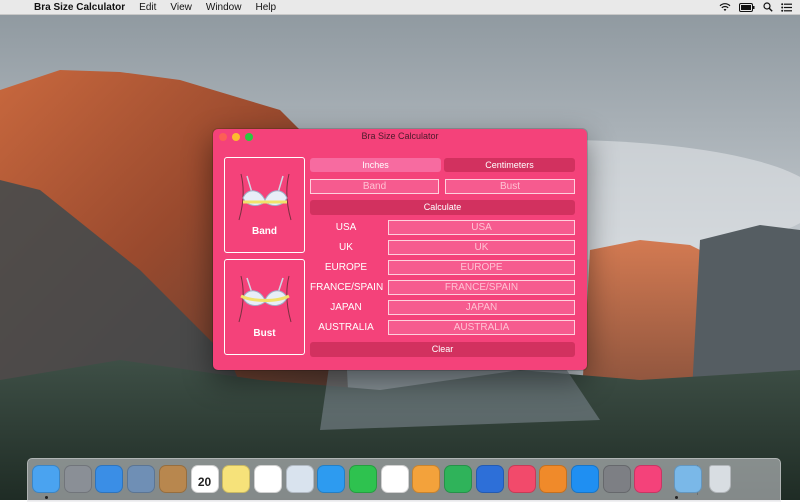 This screenshot has height=502, width=800. I want to click on bust-input: Bust, so click(510, 186).